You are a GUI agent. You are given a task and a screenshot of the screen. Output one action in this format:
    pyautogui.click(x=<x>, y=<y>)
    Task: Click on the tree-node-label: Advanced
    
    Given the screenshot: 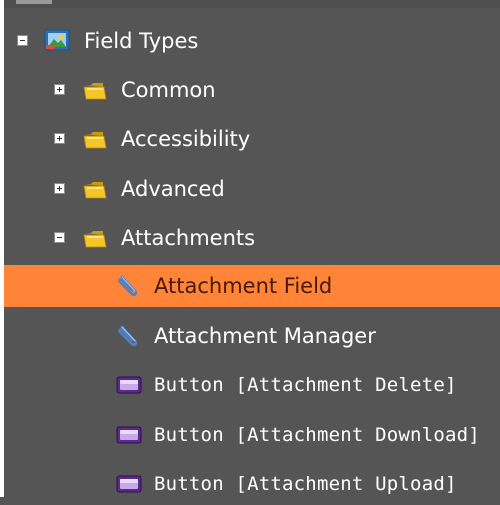 What is the action you would take?
    pyautogui.click(x=173, y=189)
    